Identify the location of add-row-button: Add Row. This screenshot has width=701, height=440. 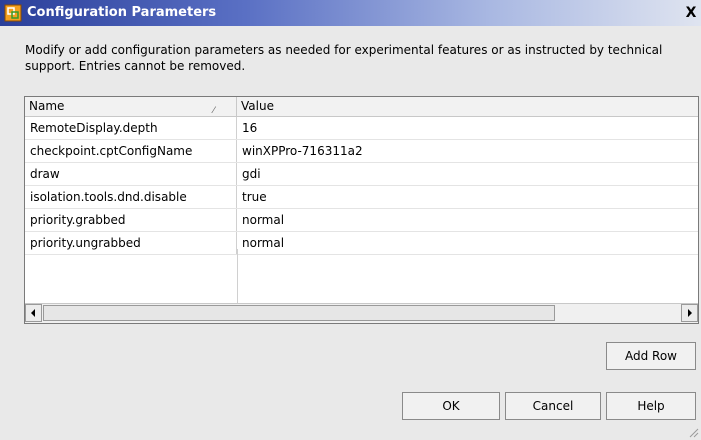
(651, 356).